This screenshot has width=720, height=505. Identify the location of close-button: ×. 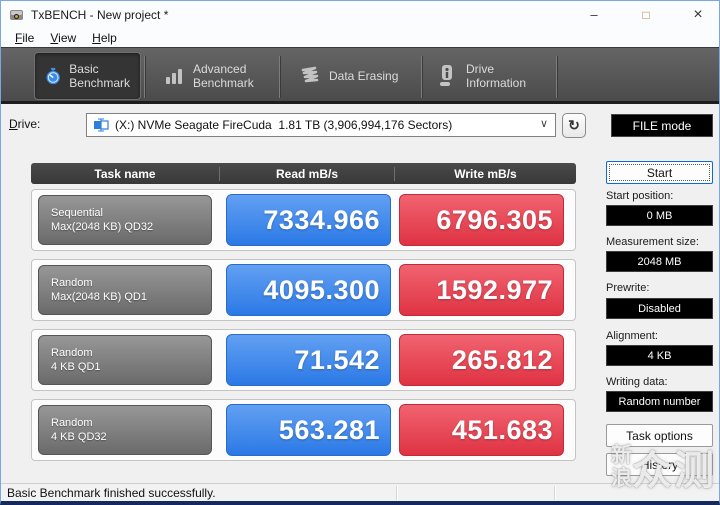
(698, 15).